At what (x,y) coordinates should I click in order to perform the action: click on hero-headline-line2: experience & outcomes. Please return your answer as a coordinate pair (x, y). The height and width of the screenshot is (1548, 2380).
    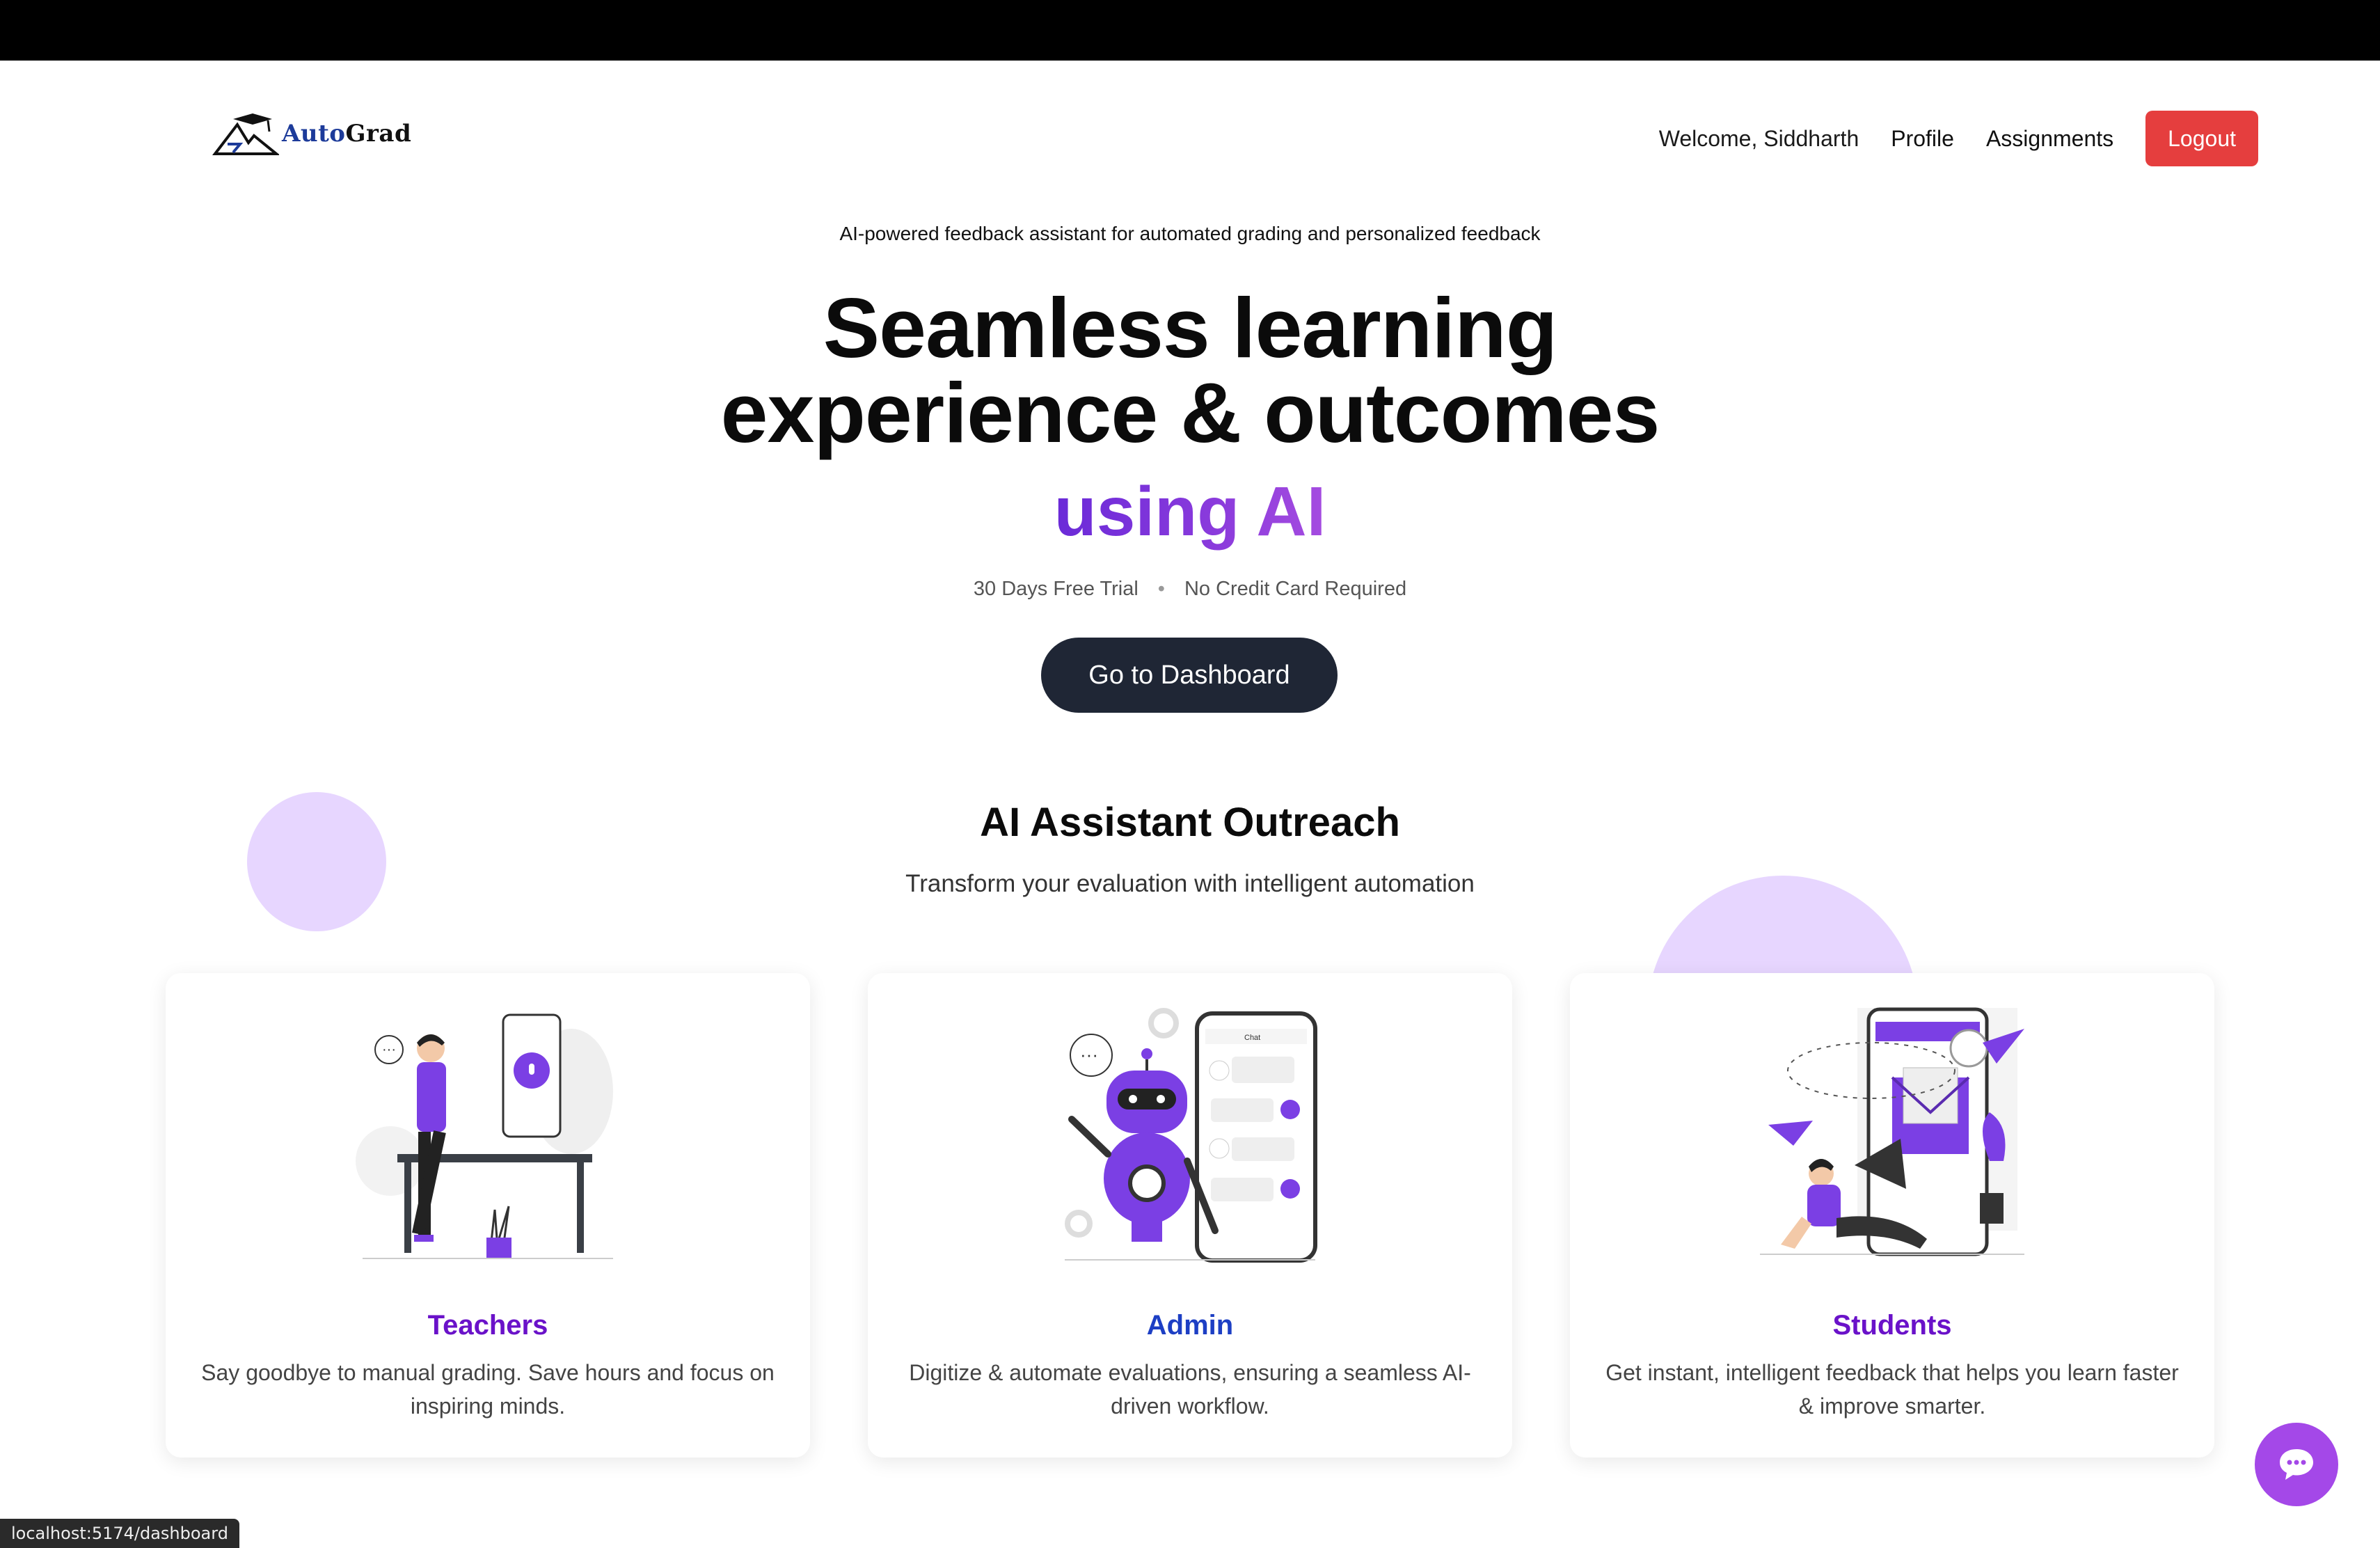
    Looking at the image, I should click on (1190, 412).